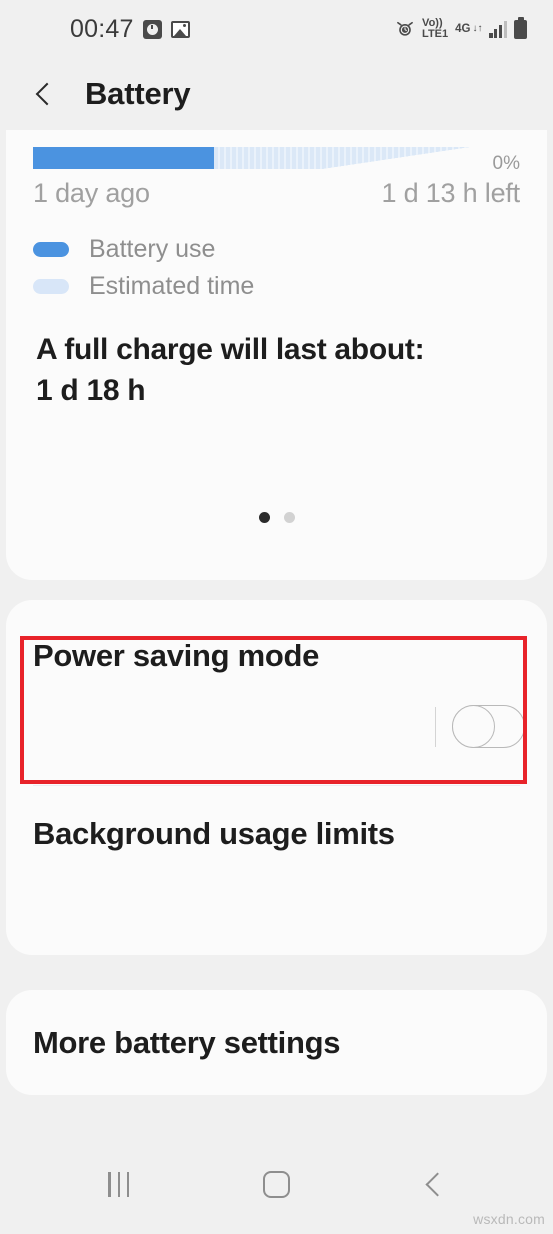 The height and width of the screenshot is (1234, 553). I want to click on home-button, so click(276, 1184).